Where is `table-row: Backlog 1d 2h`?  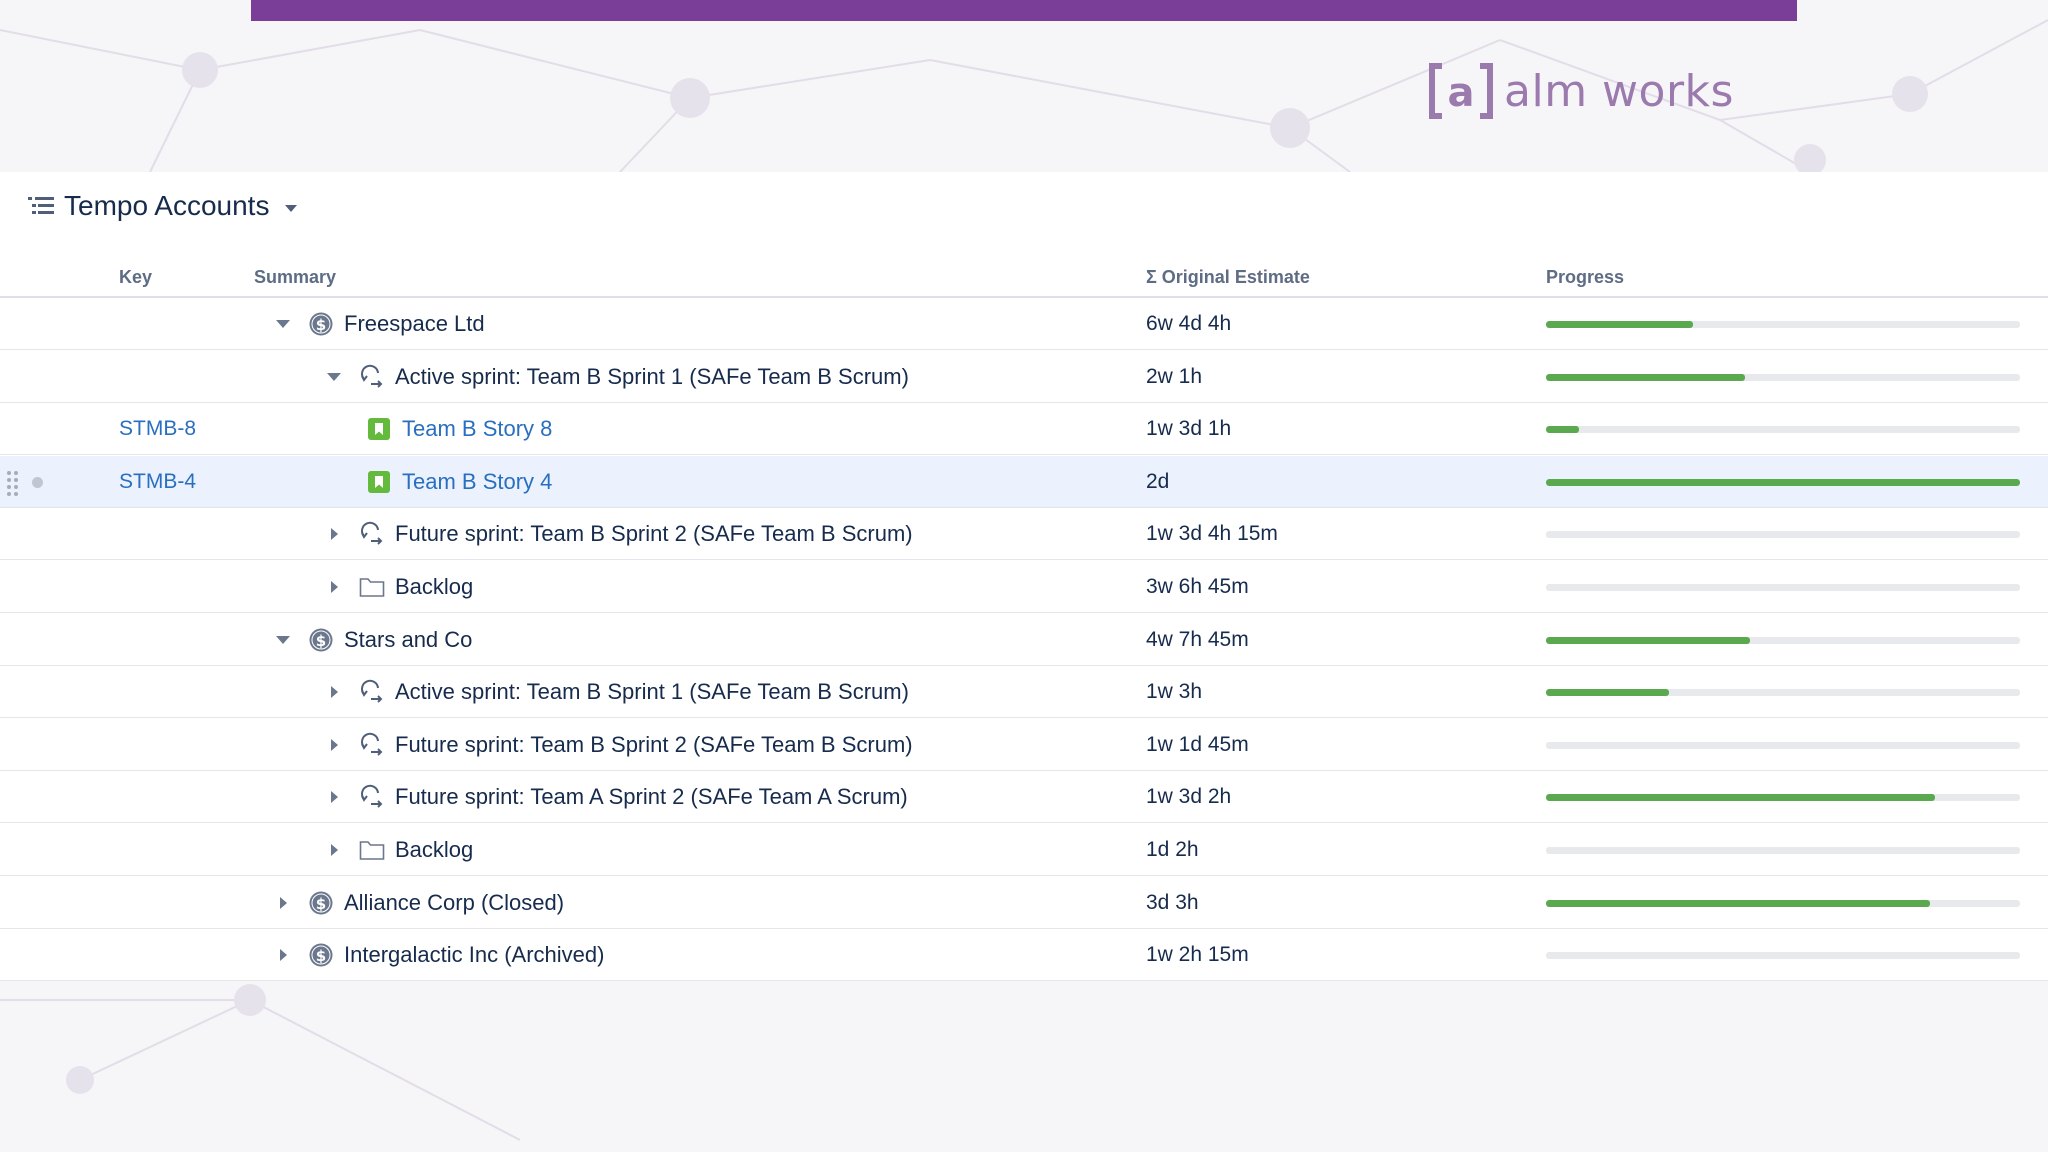 table-row: Backlog 1d 2h is located at coordinates (1024, 850).